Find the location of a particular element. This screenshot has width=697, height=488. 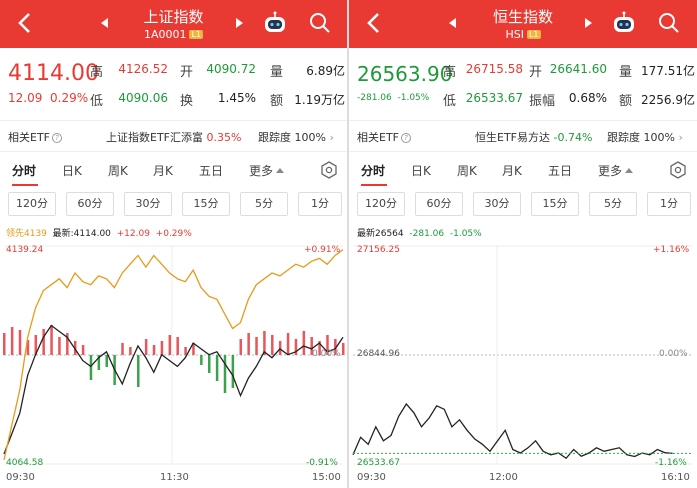

volume-value: 177.51亿 is located at coordinates (668, 71).